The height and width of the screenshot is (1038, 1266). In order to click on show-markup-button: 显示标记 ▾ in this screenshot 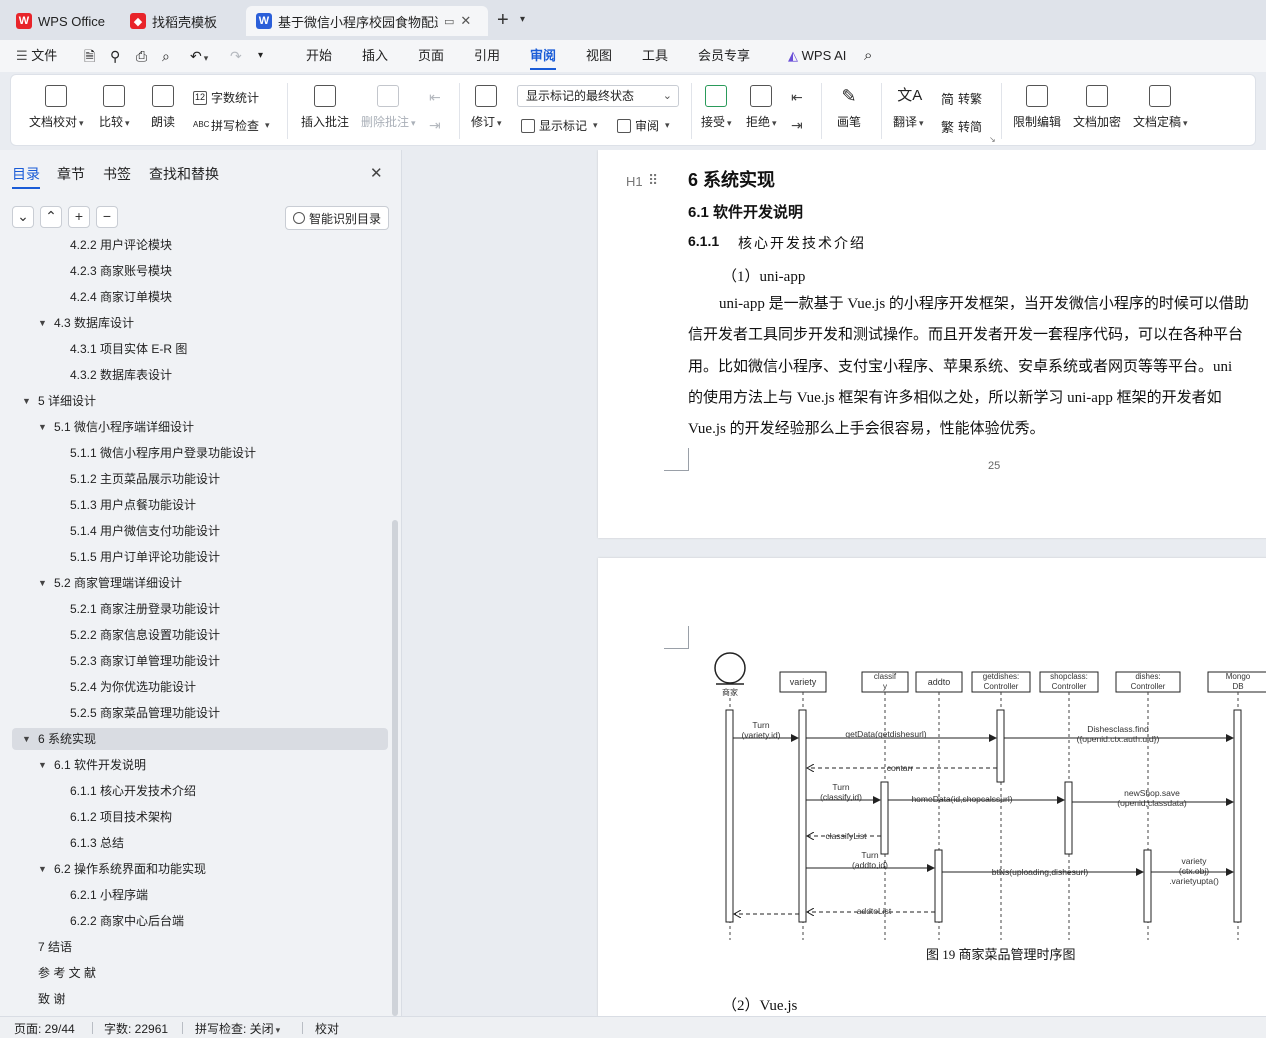, I will do `click(559, 125)`.